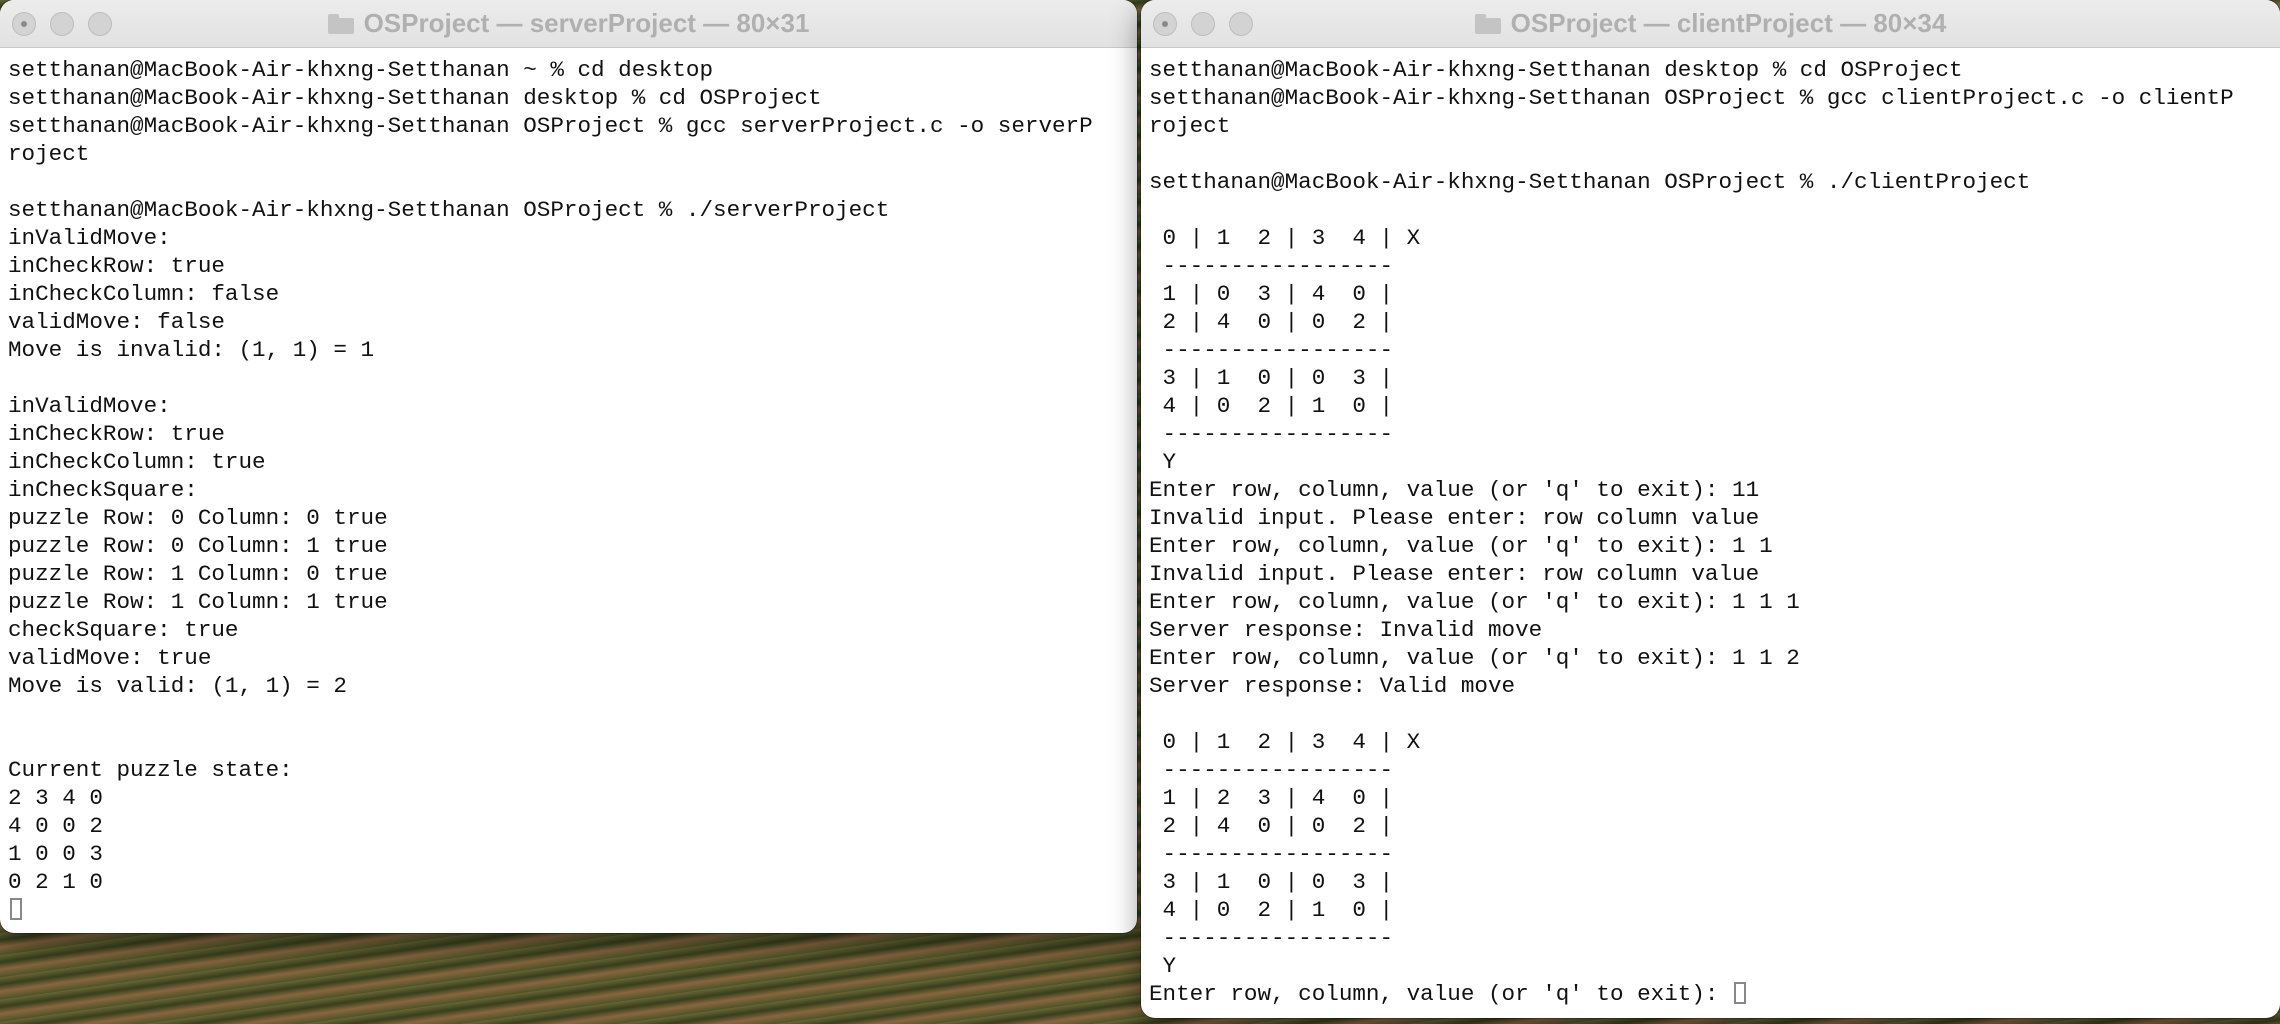 The width and height of the screenshot is (2280, 1024). I want to click on window-title: OSProject — serverProject — 80×31, so click(568, 23).